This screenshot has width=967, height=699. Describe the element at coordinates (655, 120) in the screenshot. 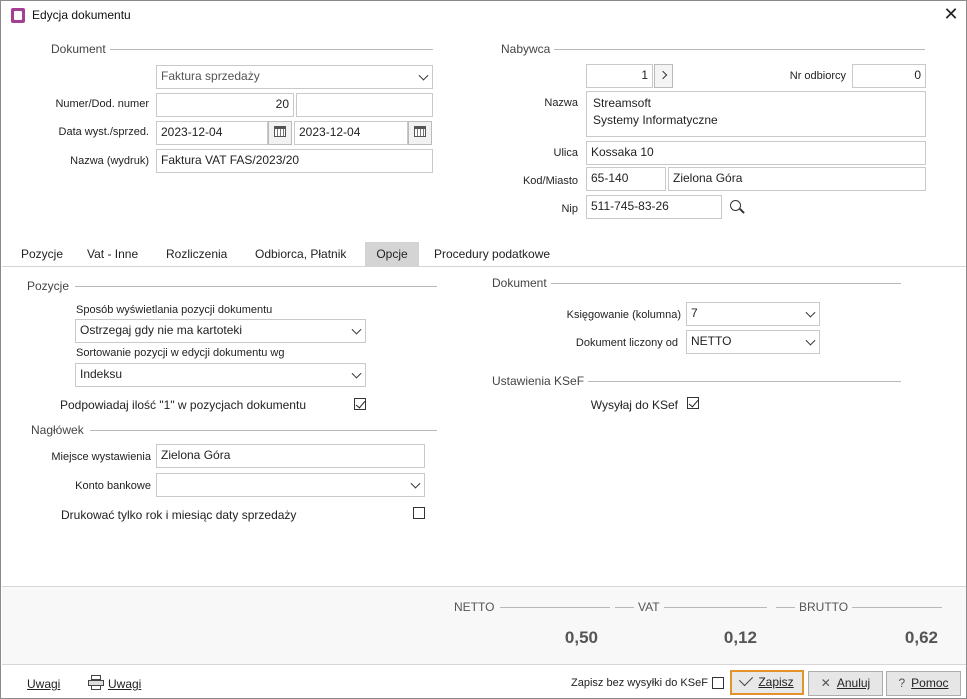

I see `nazwa-line-2: Systemy Informatyczne` at that location.